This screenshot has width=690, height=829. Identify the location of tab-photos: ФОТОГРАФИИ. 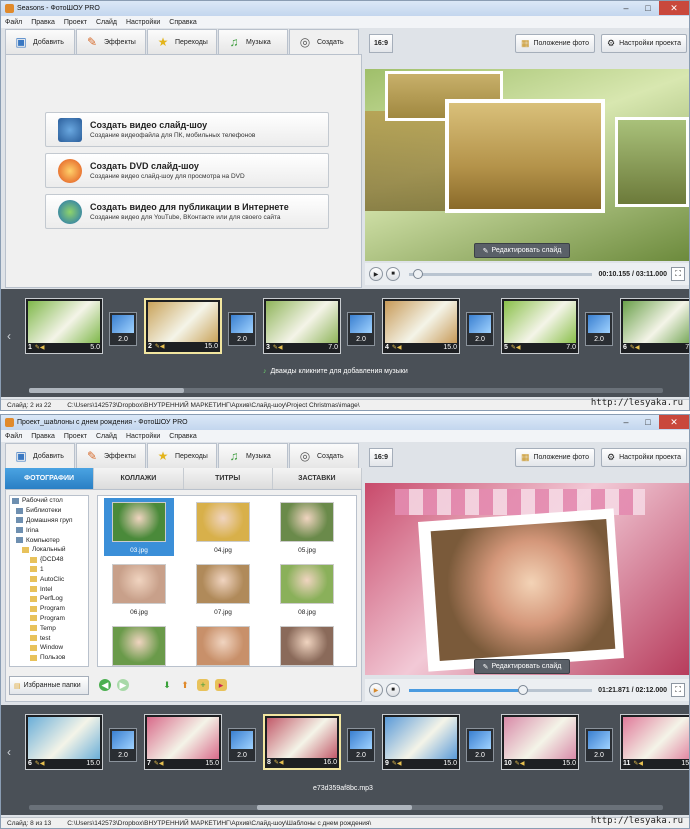
(50, 478).